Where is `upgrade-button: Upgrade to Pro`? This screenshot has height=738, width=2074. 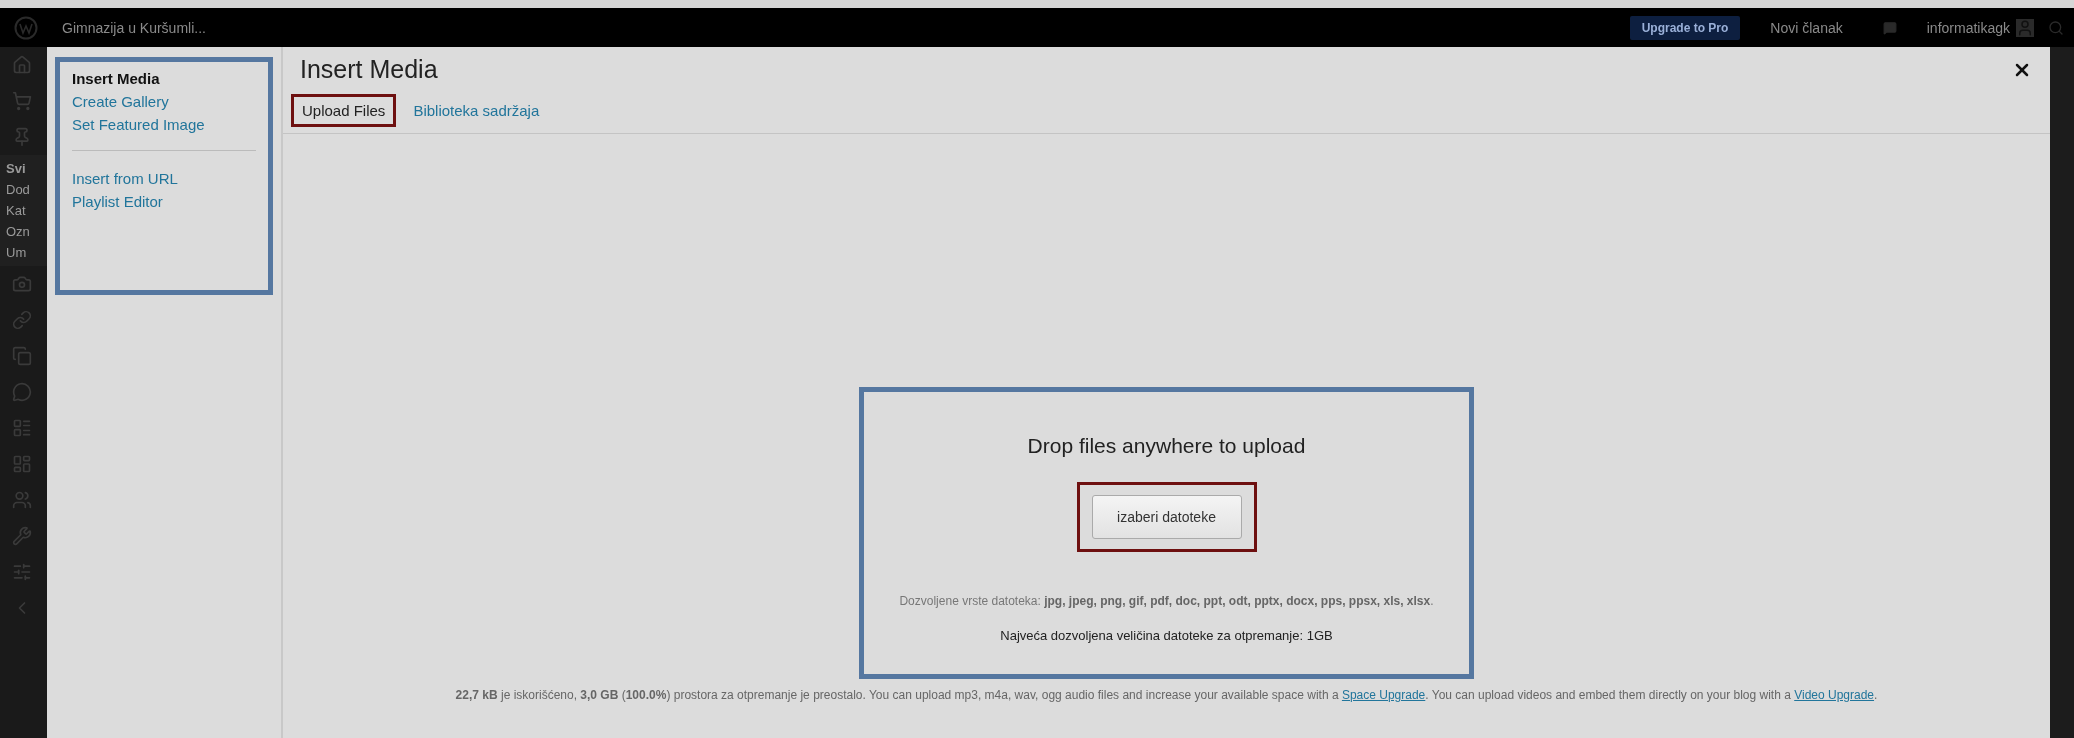 upgrade-button: Upgrade to Pro is located at coordinates (1685, 27).